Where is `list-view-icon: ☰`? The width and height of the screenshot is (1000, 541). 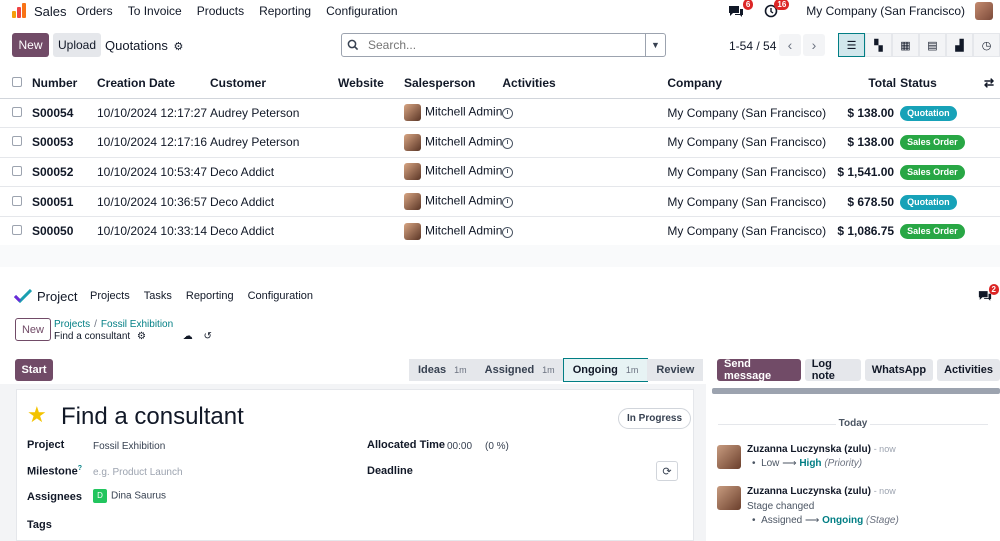 list-view-icon: ☰ is located at coordinates (851, 45).